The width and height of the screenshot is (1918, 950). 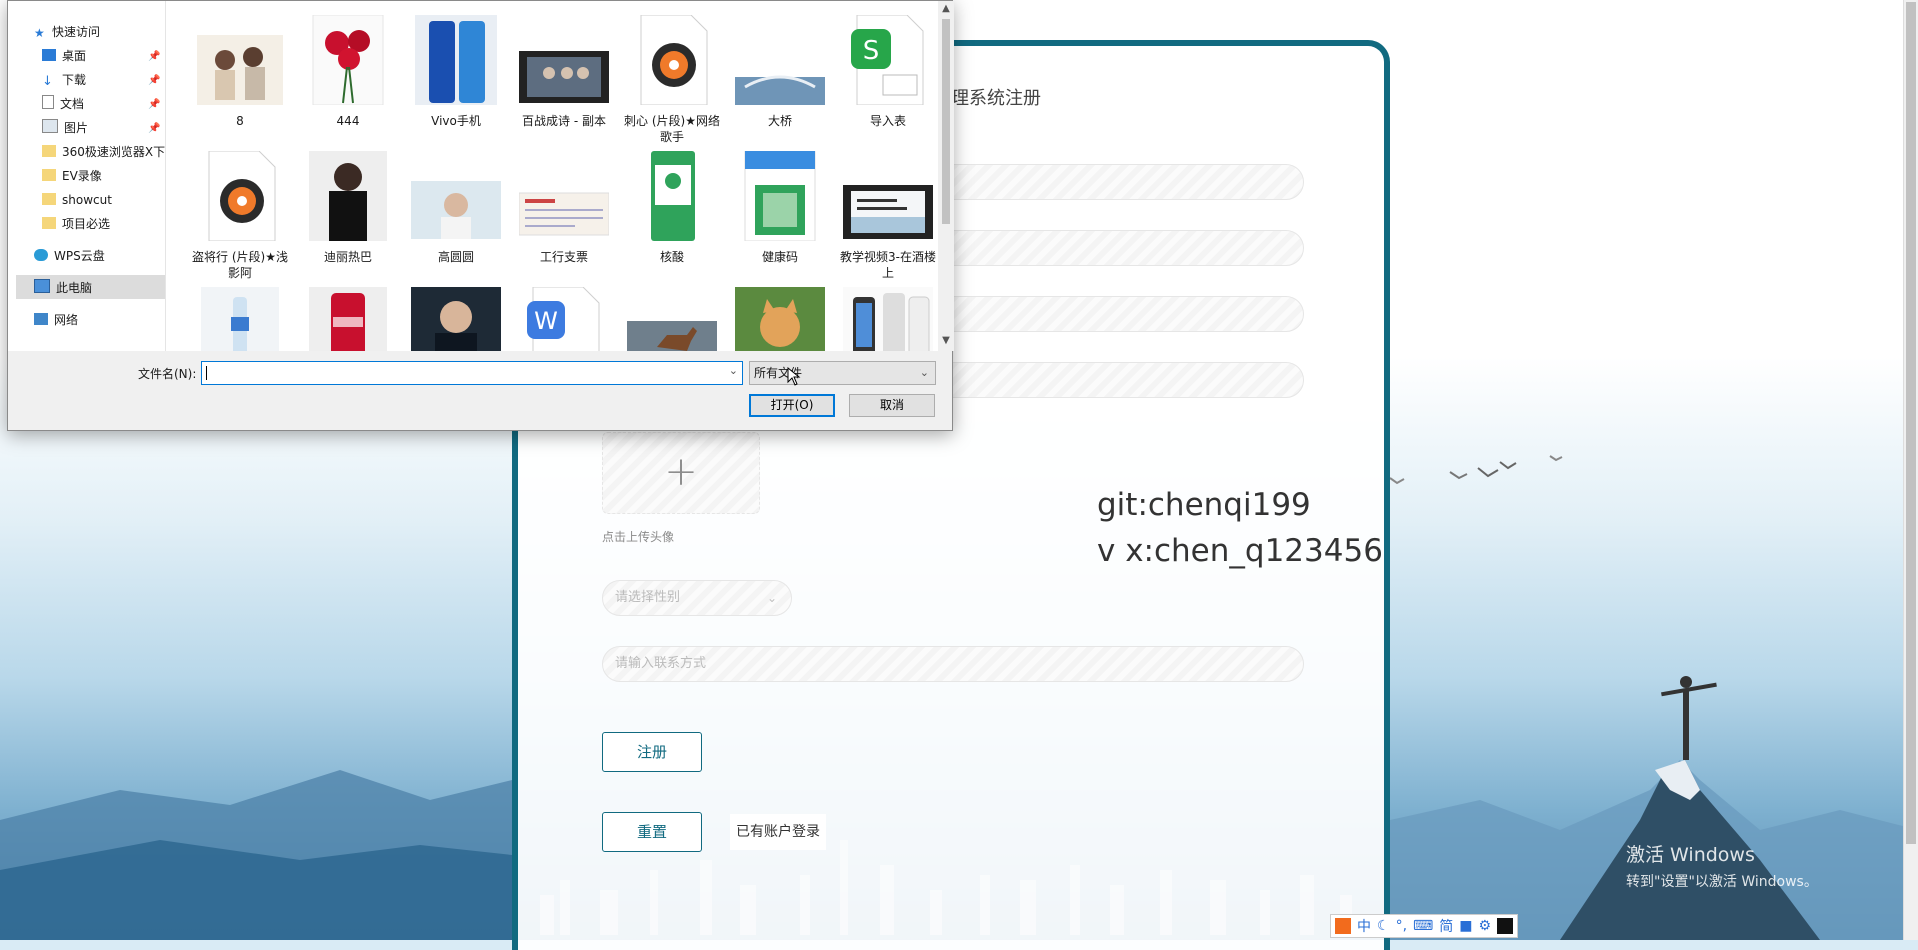 I want to click on avatar-upload: +, so click(x=681, y=473).